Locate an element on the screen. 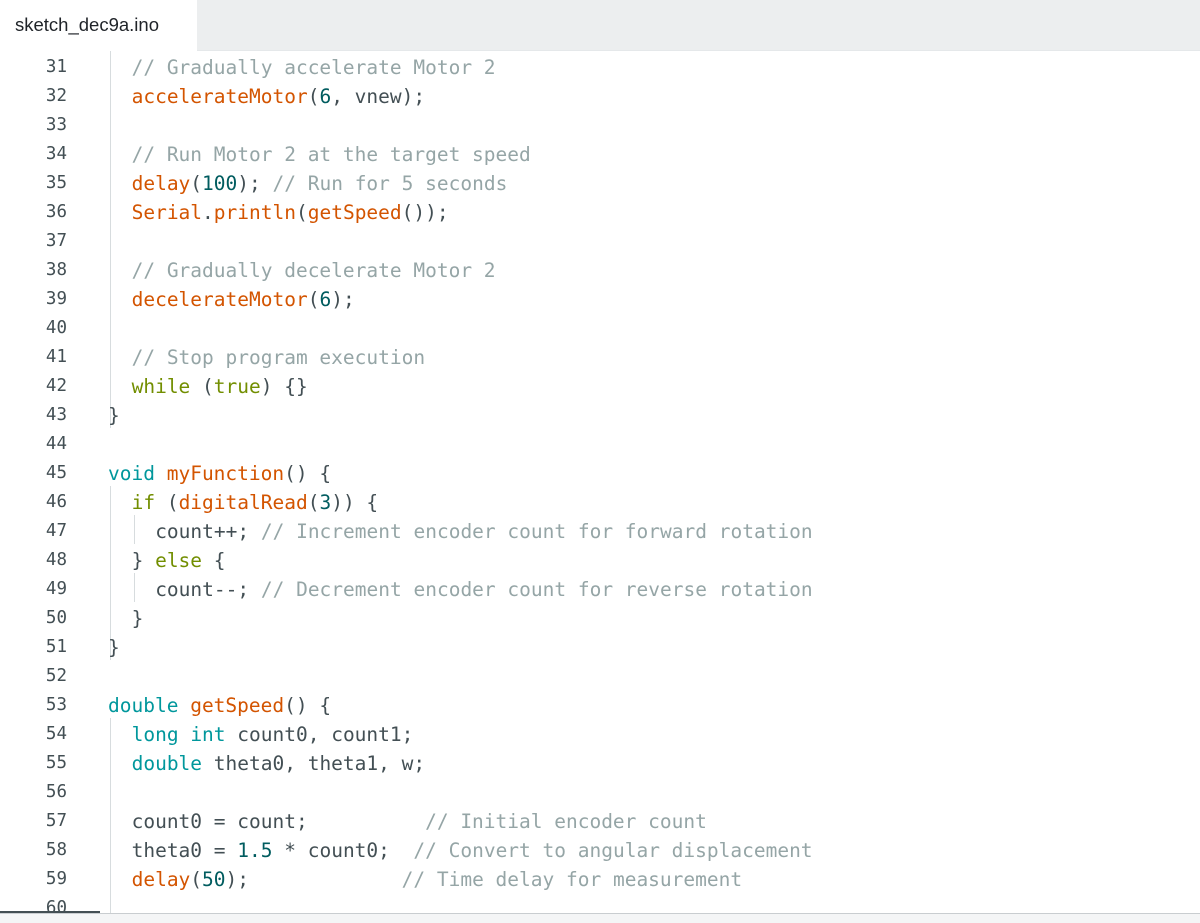  code-line: 52 is located at coordinates (600, 676).